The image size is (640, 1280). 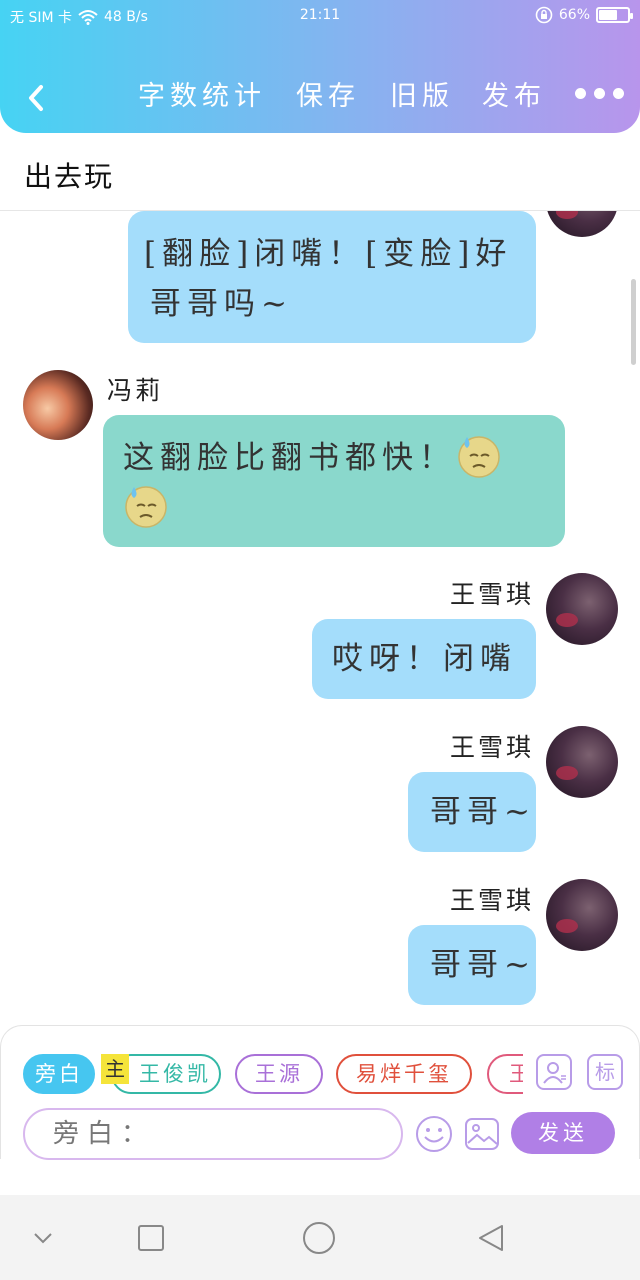 What do you see at coordinates (202, 97) in the screenshot?
I see `word-count-button: 字数统计` at bounding box center [202, 97].